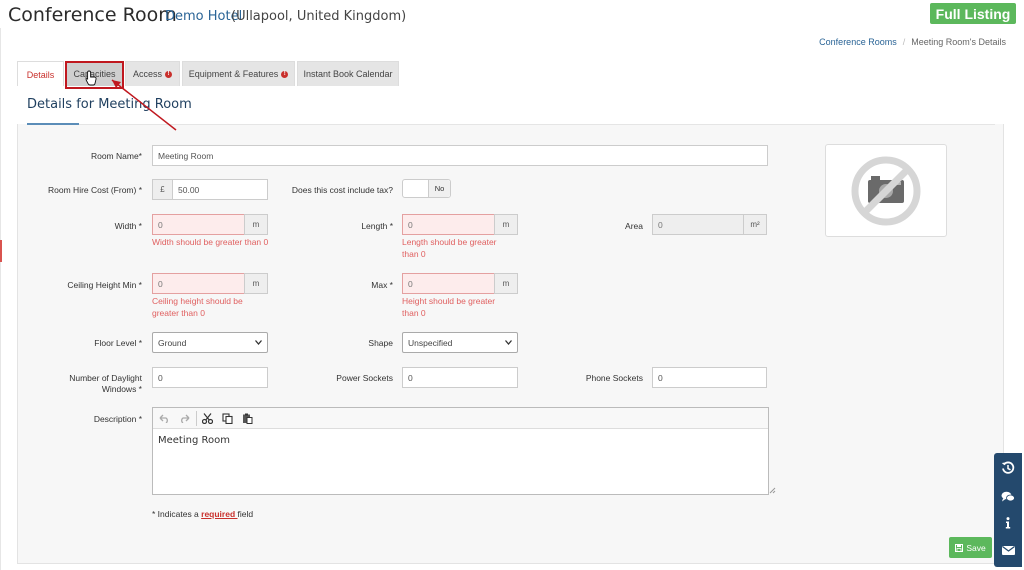  I want to click on paste-icon, so click(247, 418).